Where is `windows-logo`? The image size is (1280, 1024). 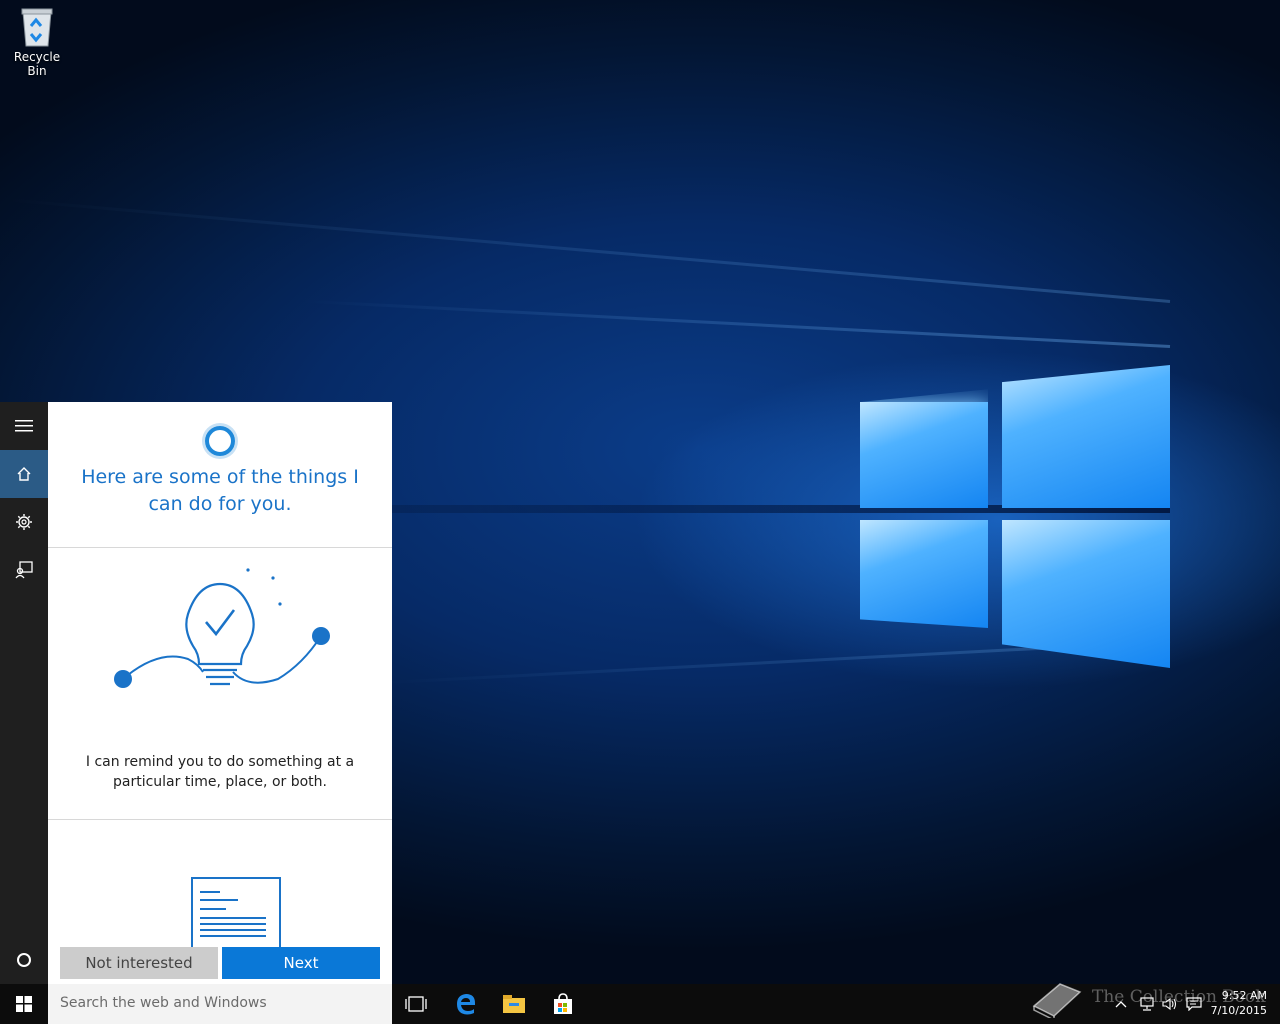
windows-logo is located at coordinates (924, 455).